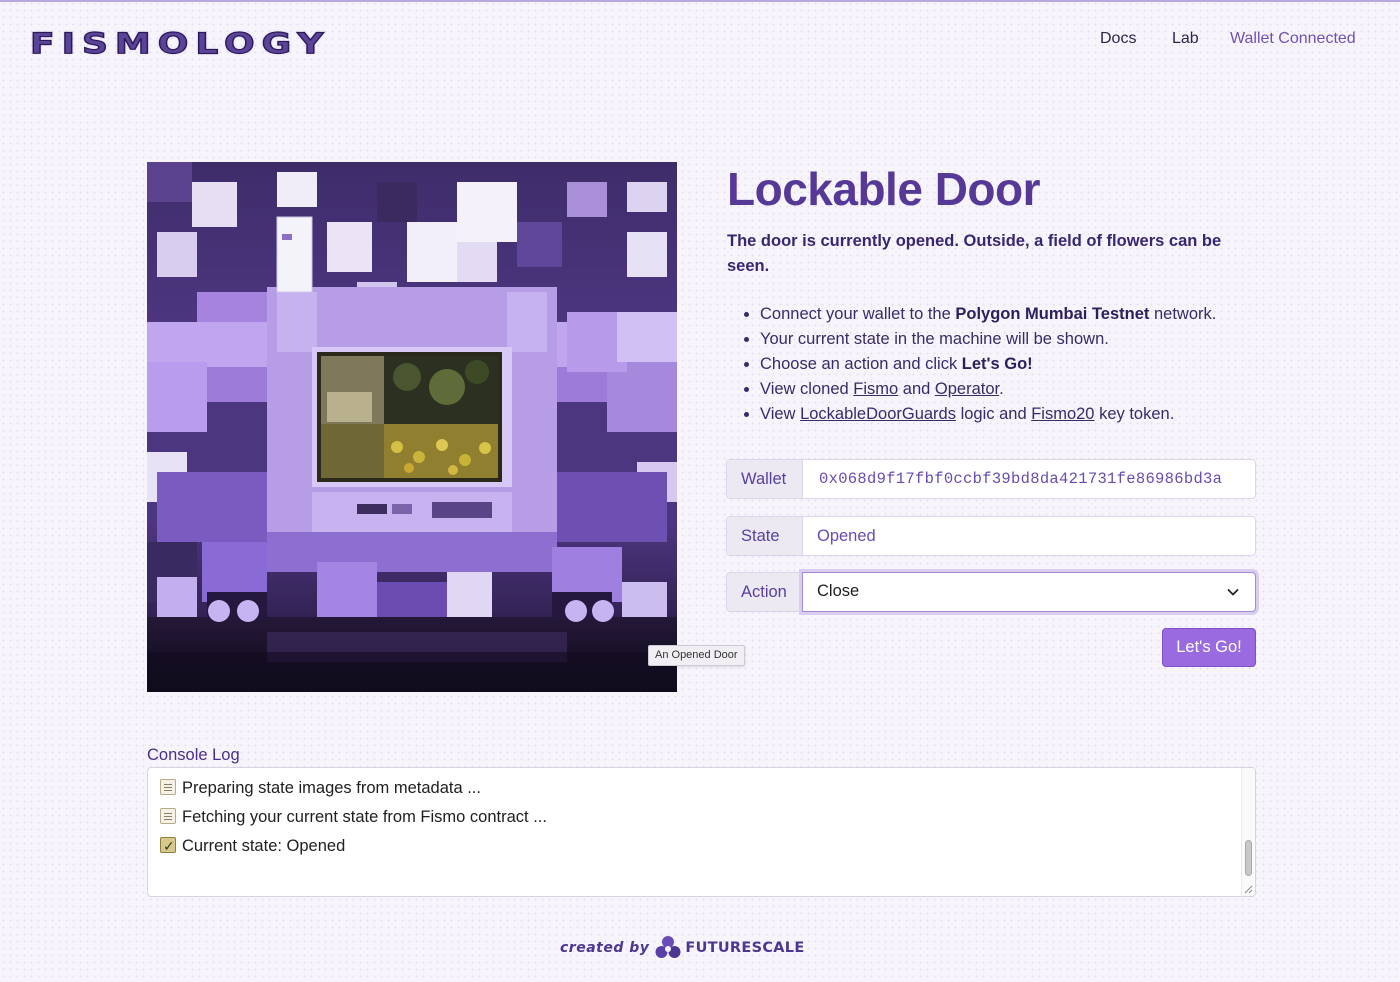  I want to click on action-field: Action Close, so click(991, 592).